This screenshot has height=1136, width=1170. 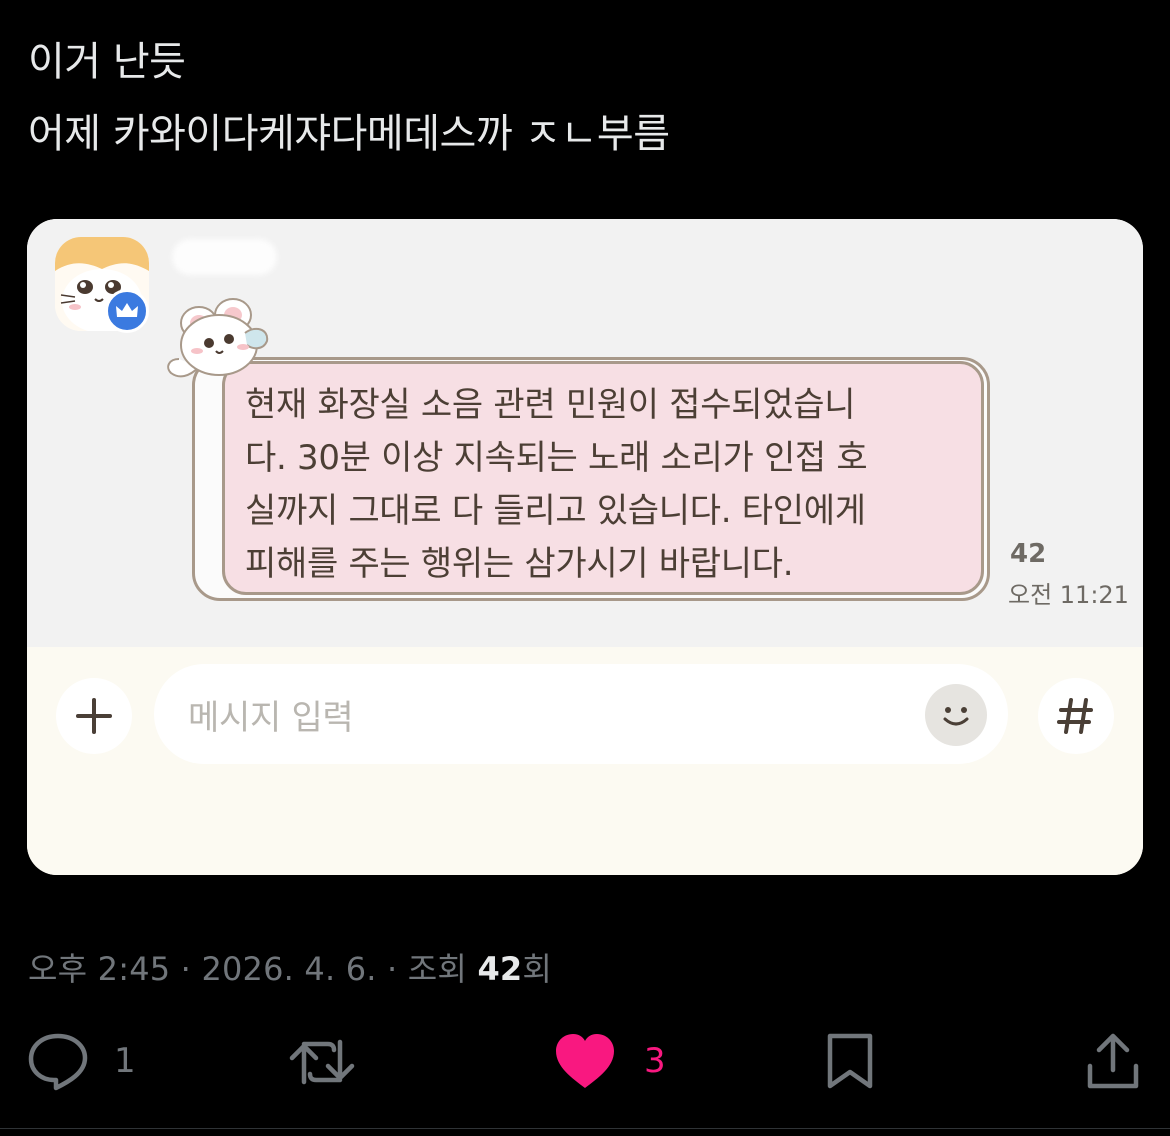 I want to click on emoji-button, so click(x=956, y=715).